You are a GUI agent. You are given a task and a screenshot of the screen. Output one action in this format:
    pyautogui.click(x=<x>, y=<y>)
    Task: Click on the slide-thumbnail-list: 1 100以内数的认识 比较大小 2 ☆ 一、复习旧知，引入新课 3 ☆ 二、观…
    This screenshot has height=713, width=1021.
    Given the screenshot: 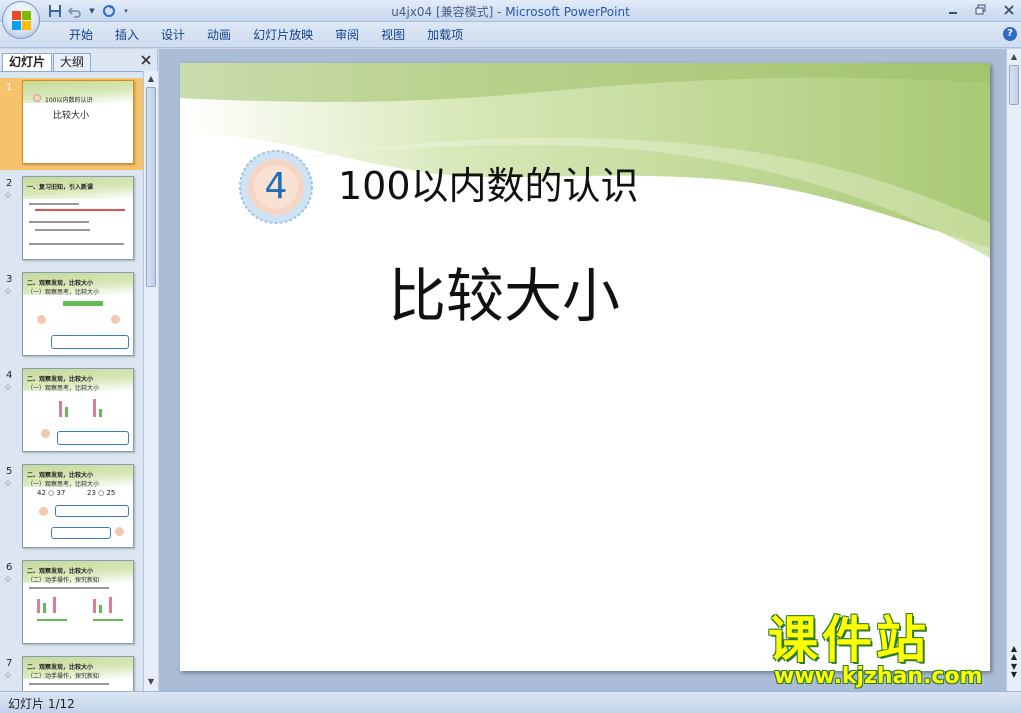 What is the action you would take?
    pyautogui.click(x=71, y=381)
    